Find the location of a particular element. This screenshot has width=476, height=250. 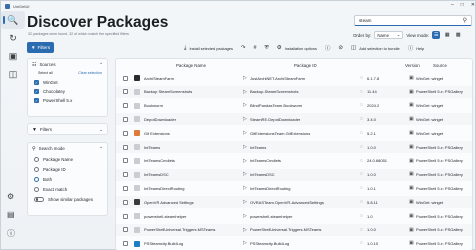

source-item-winget: ✓ WinGet is located at coordinates (67, 82).